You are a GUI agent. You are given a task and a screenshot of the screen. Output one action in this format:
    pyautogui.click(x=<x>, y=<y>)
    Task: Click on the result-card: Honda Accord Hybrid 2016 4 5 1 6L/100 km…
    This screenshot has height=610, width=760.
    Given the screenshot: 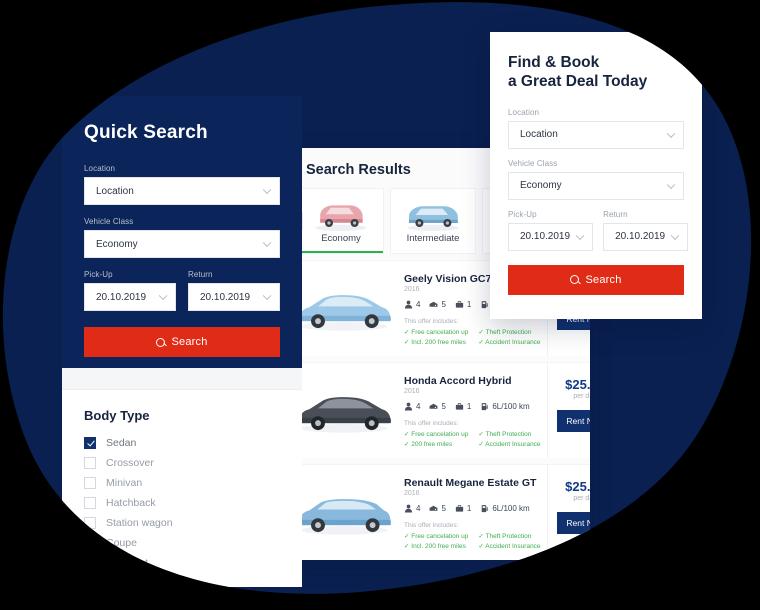 What is the action you would take?
    pyautogui.click(x=439, y=410)
    